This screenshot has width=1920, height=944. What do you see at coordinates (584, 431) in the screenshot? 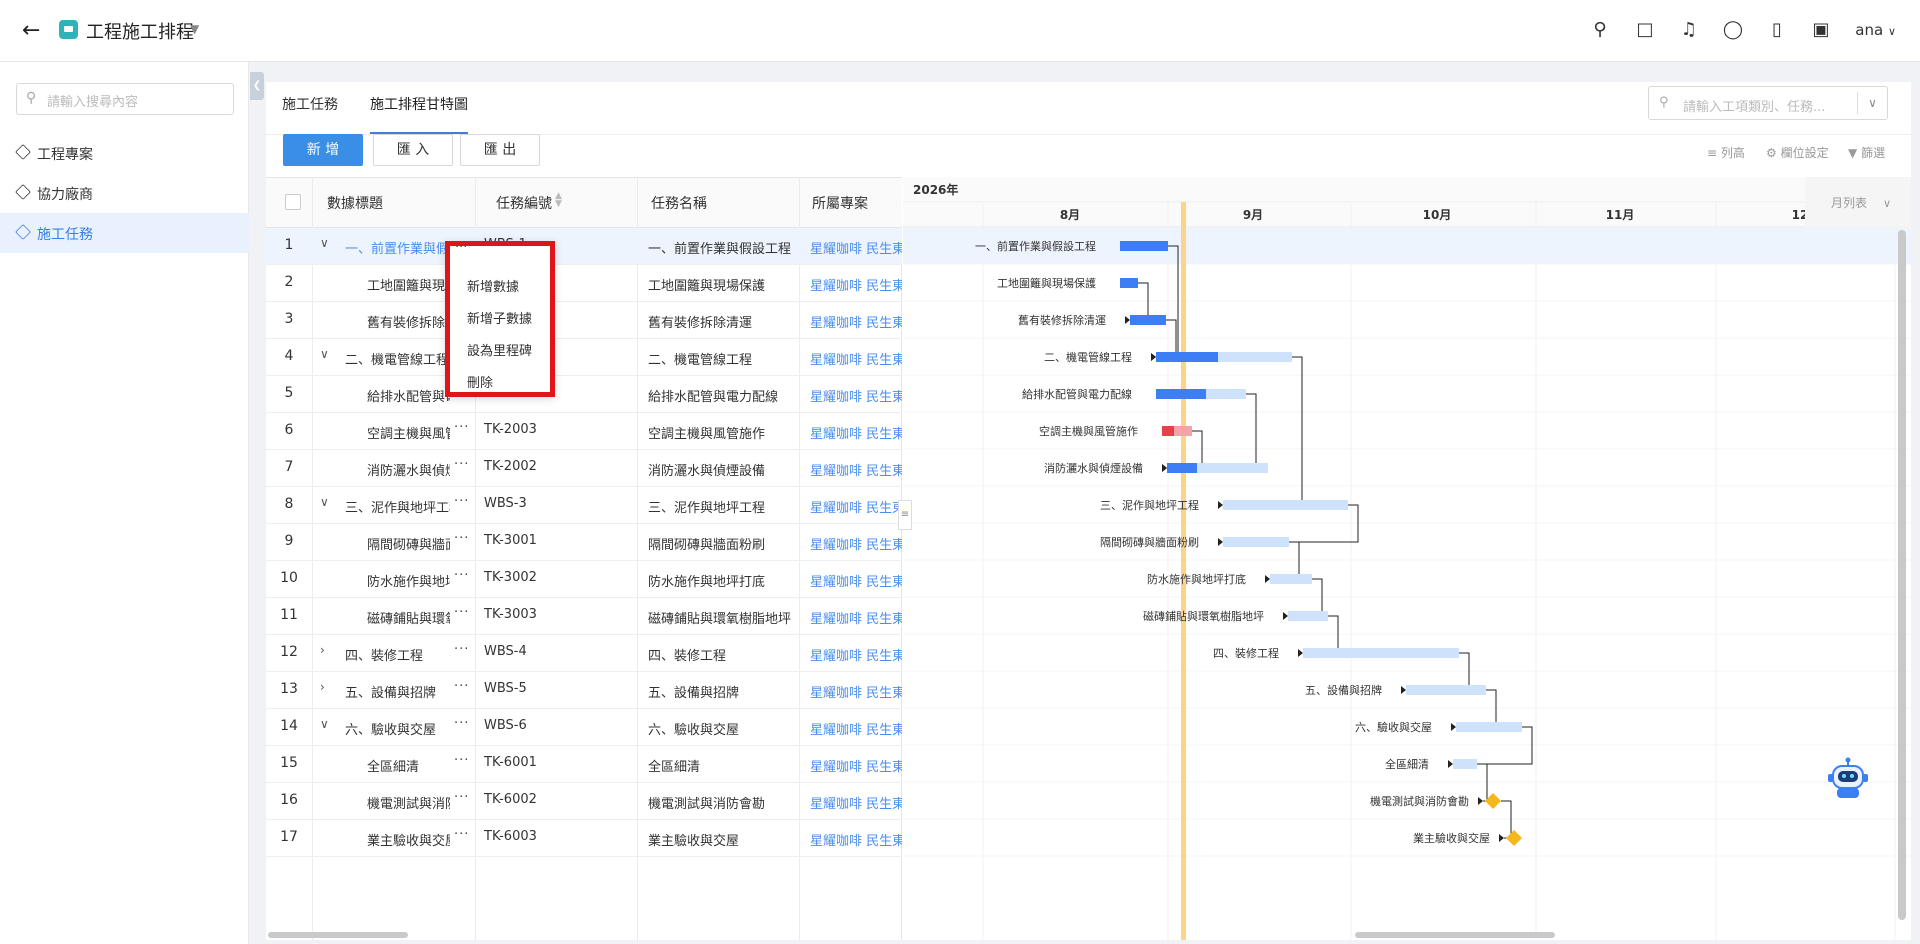
I see `table-row: 6 空調主機與風管施作 ··· TK-2003 空調主機與風管施作 星耀咖啡 民生東路店` at bounding box center [584, 431].